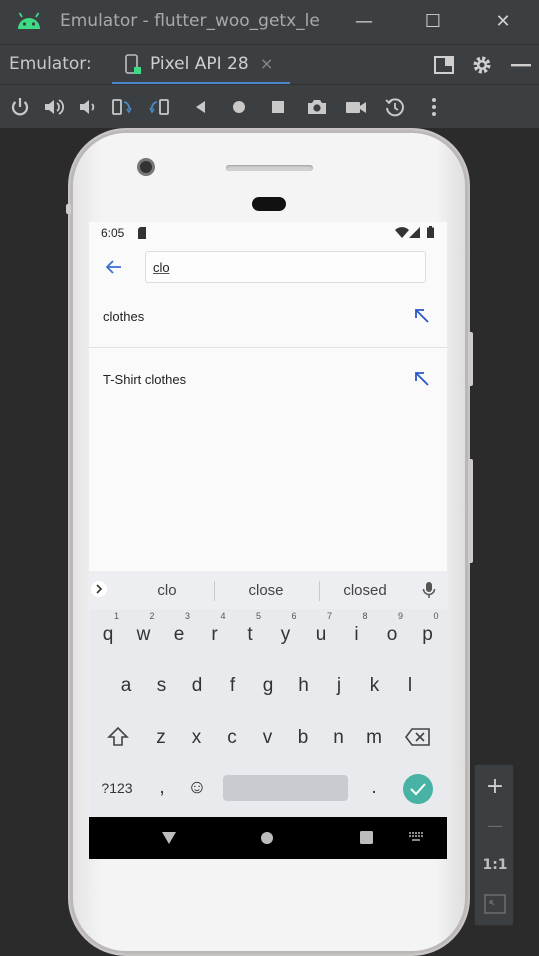 The height and width of the screenshot is (956, 539). Describe the element at coordinates (444, 65) in the screenshot. I see `layout-icon` at that location.